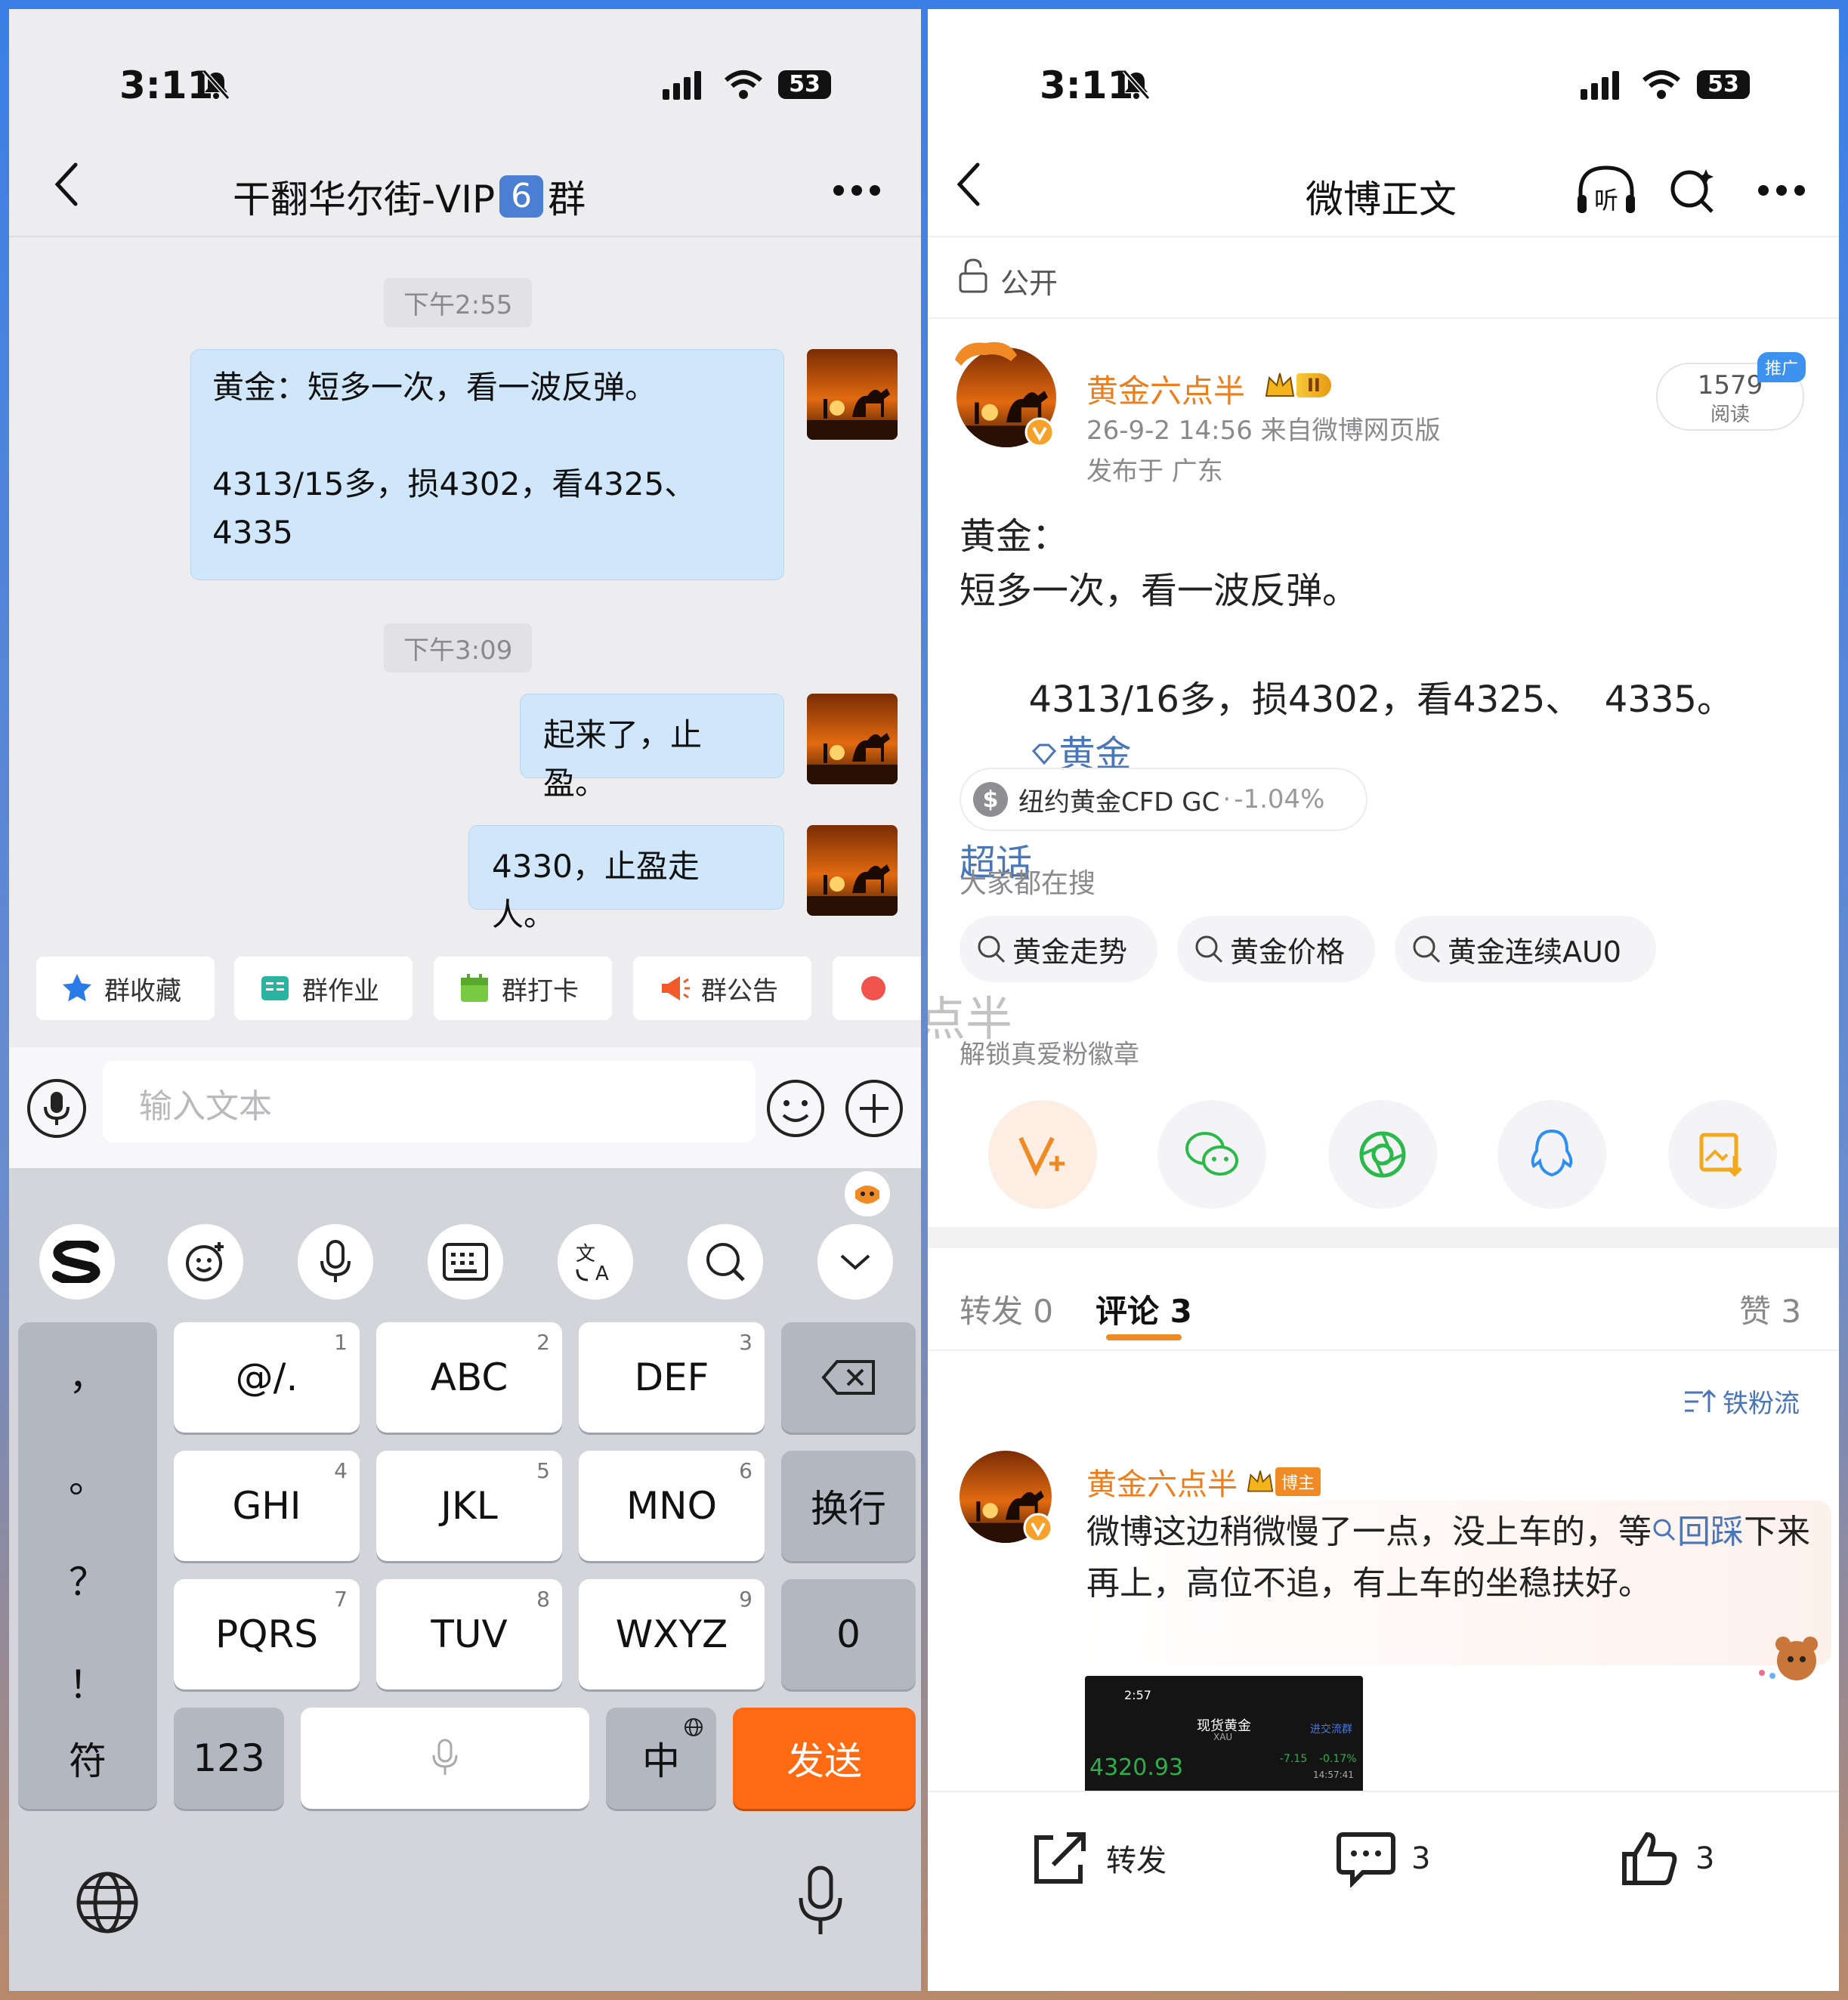  Describe the element at coordinates (229, 1758) in the screenshot. I see `numbers-key: 123` at that location.